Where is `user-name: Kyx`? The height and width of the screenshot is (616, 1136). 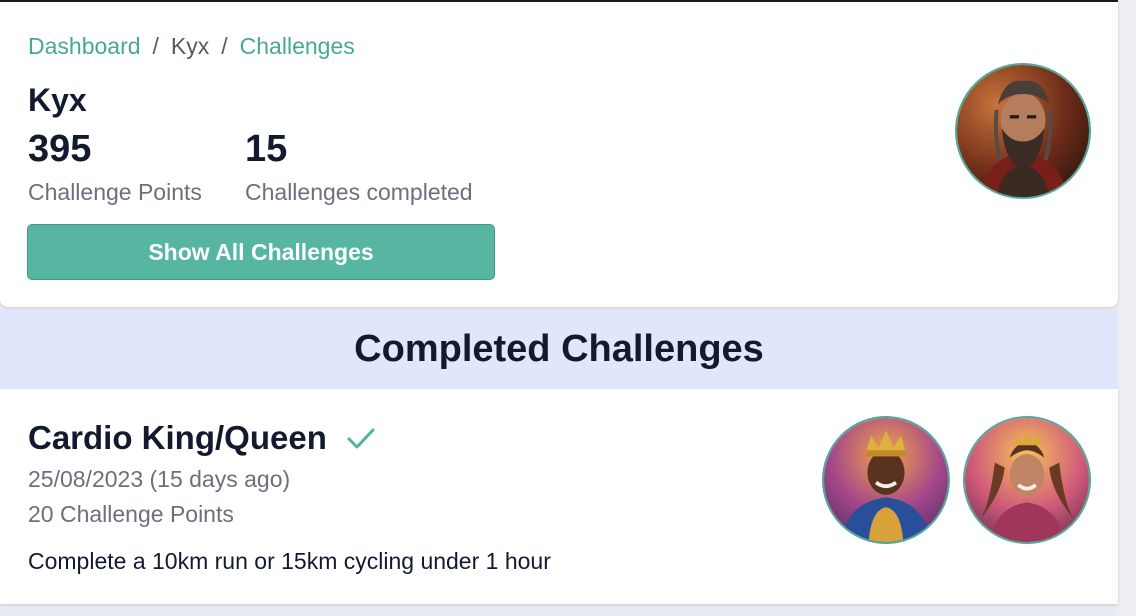 user-name: Kyx is located at coordinates (57, 100).